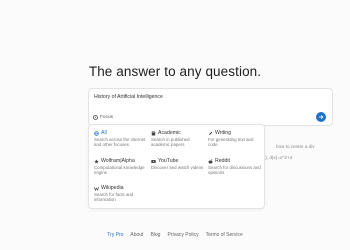 The image size is (350, 250). I want to click on focus-icon, so click(95, 117).